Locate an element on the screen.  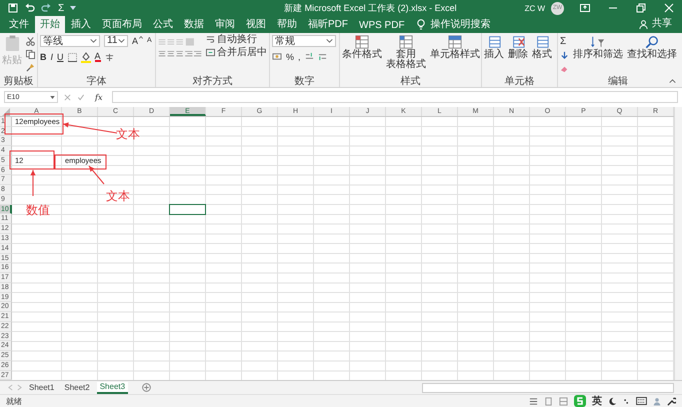
find-select-button: 查找和选择 is located at coordinates (652, 55).